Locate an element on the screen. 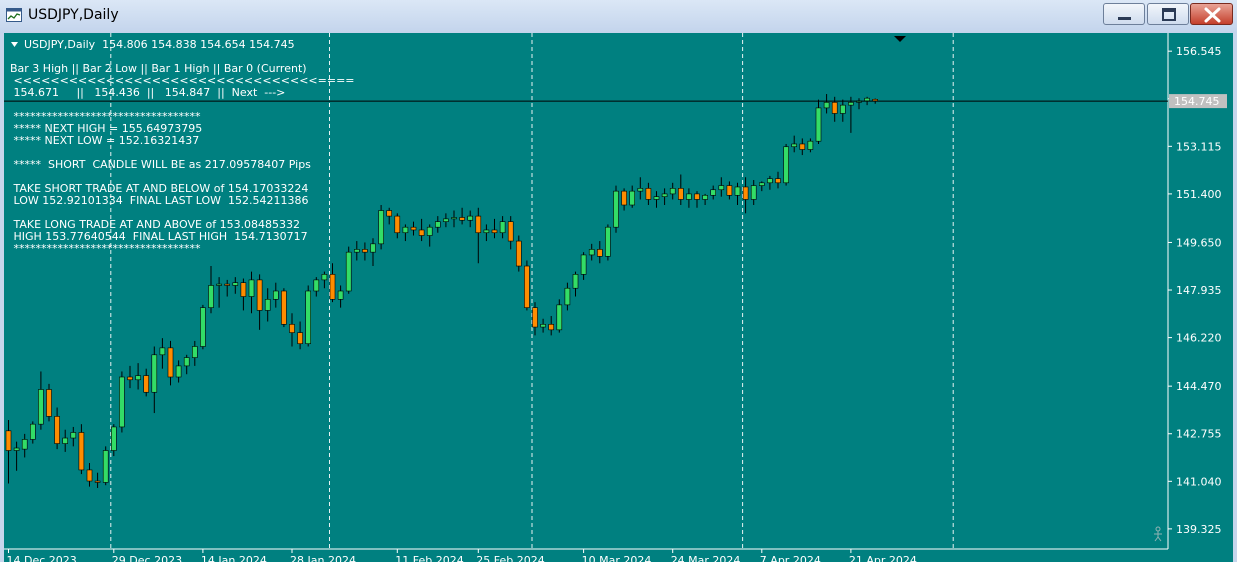 This screenshot has height=562, width=1237. price-tick-label: 146.220 is located at coordinates (1199, 338).